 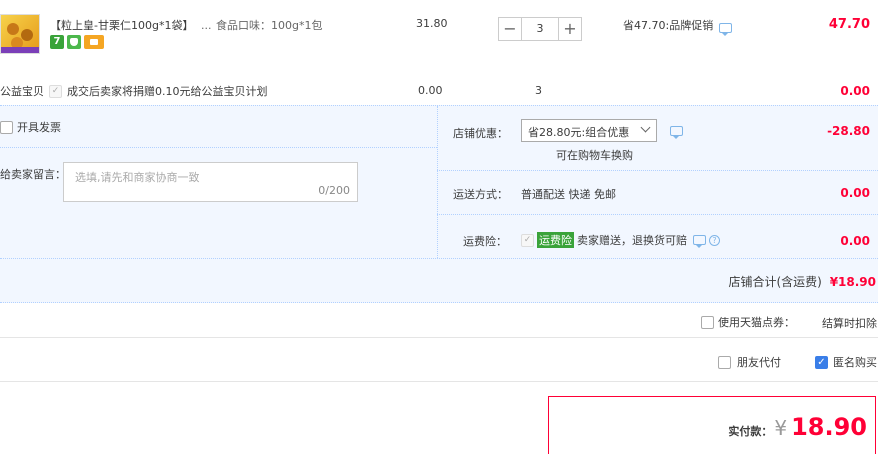 I want to click on invoice-label: 开具发票, so click(x=39, y=127).